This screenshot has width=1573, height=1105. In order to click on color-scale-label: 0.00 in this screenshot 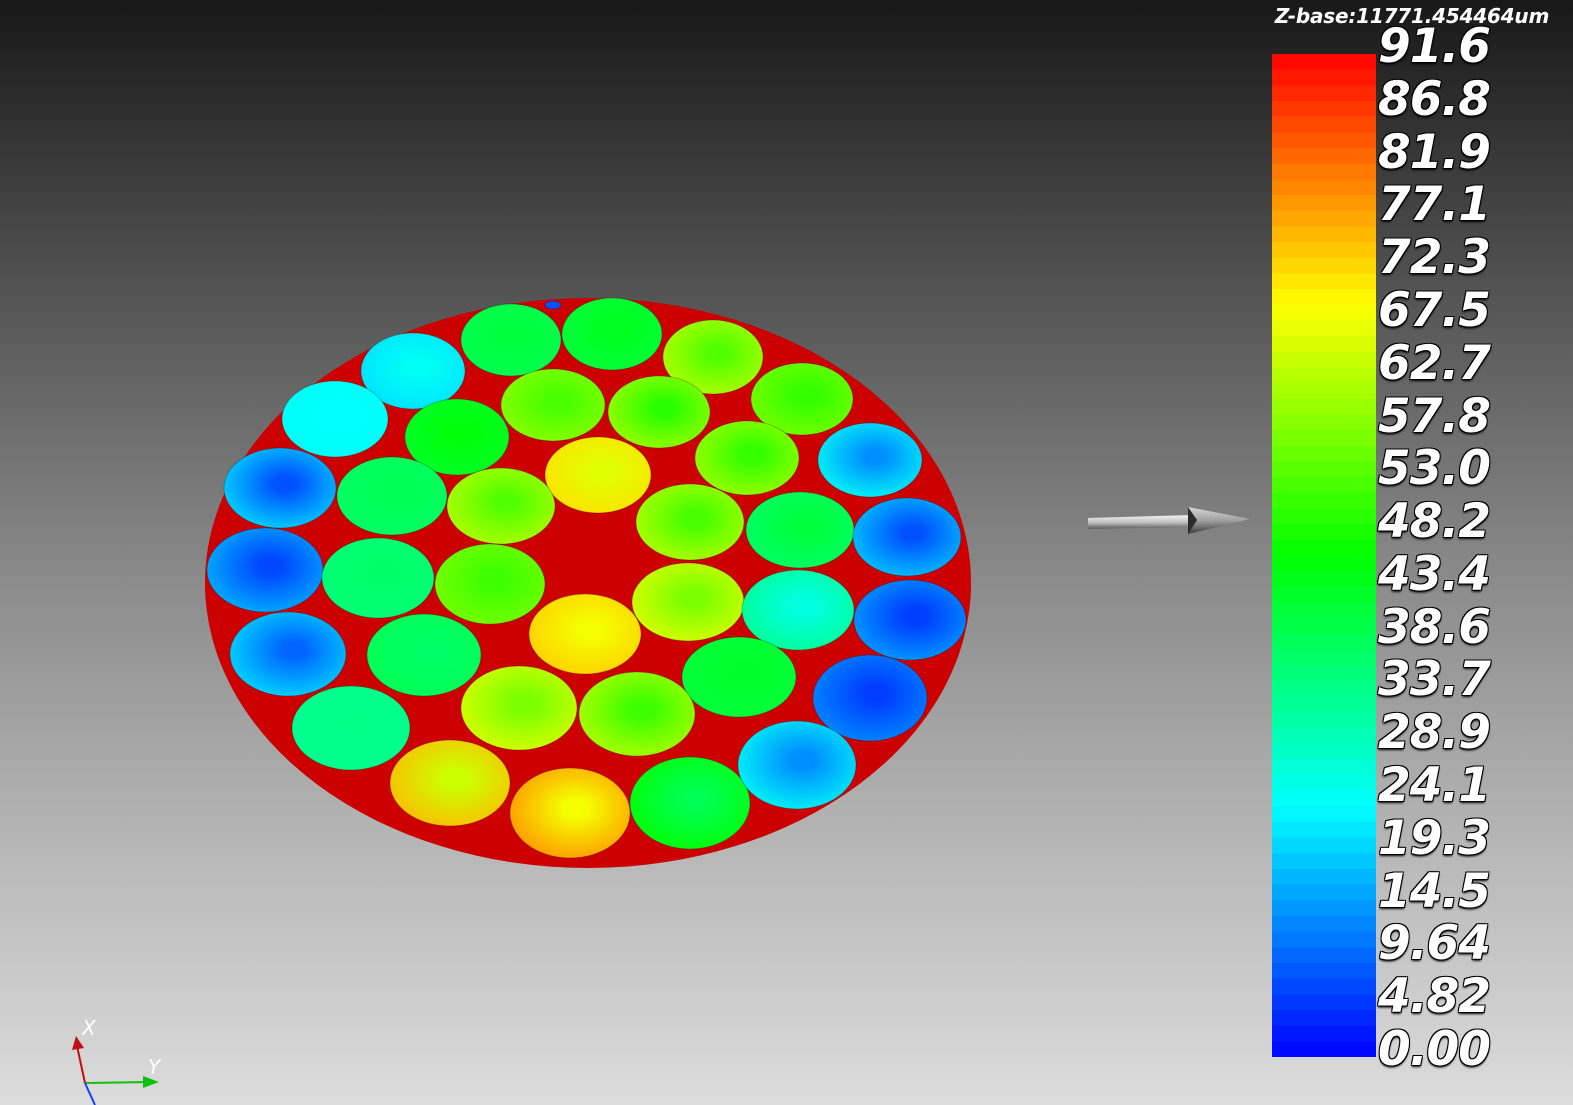, I will do `click(1434, 1049)`.